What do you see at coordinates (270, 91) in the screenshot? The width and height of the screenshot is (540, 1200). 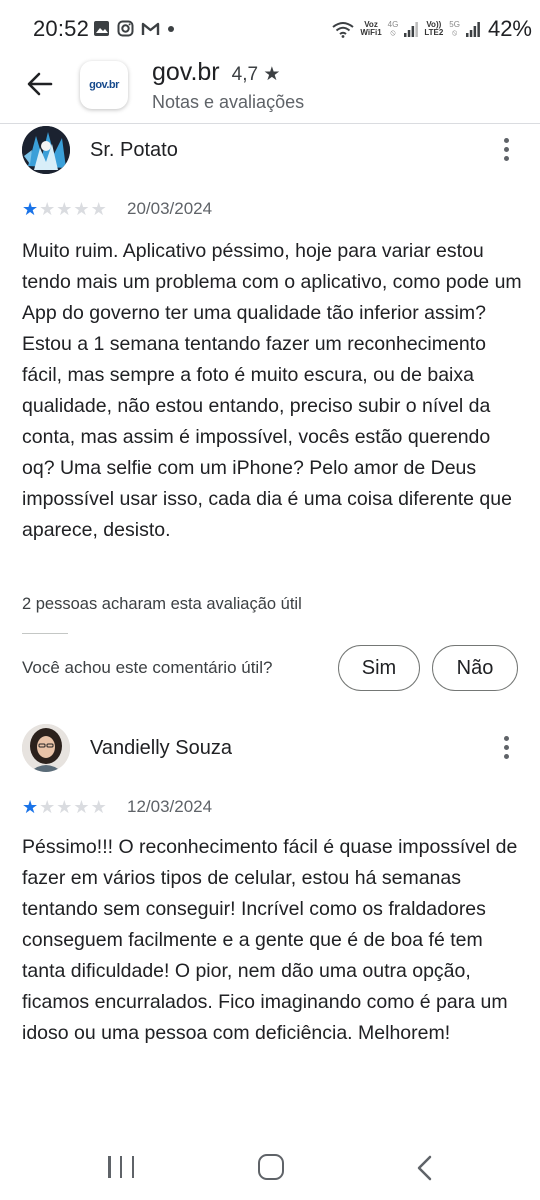 I see `app-header: gov.br gov.br 4,7 ★ Notas e avaliações` at bounding box center [270, 91].